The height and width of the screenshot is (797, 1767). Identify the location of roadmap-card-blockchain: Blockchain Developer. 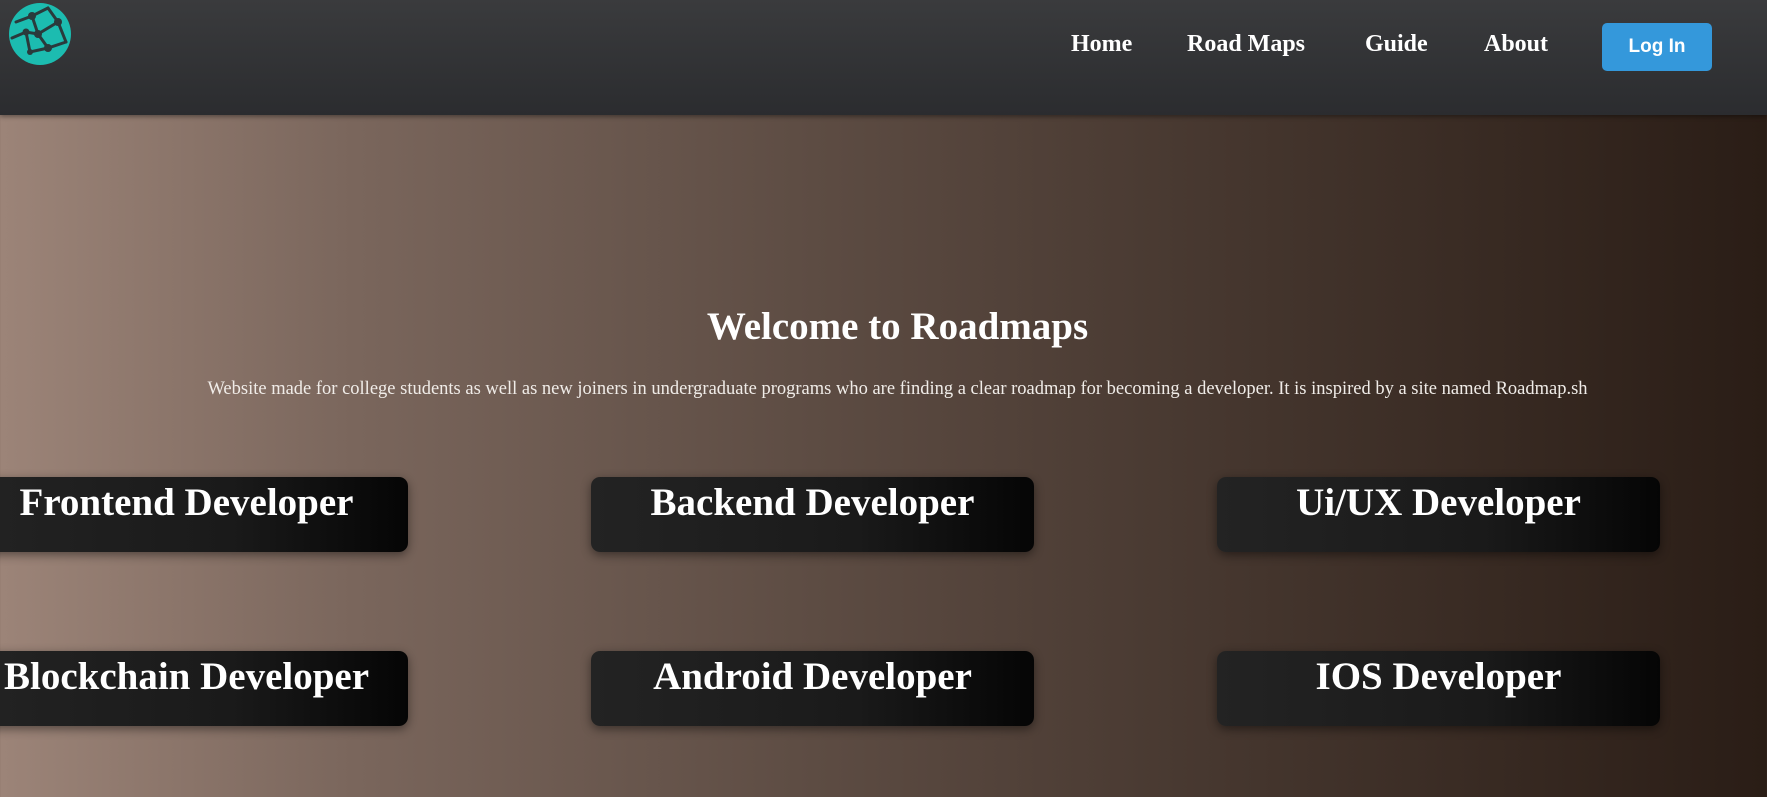
(204, 688).